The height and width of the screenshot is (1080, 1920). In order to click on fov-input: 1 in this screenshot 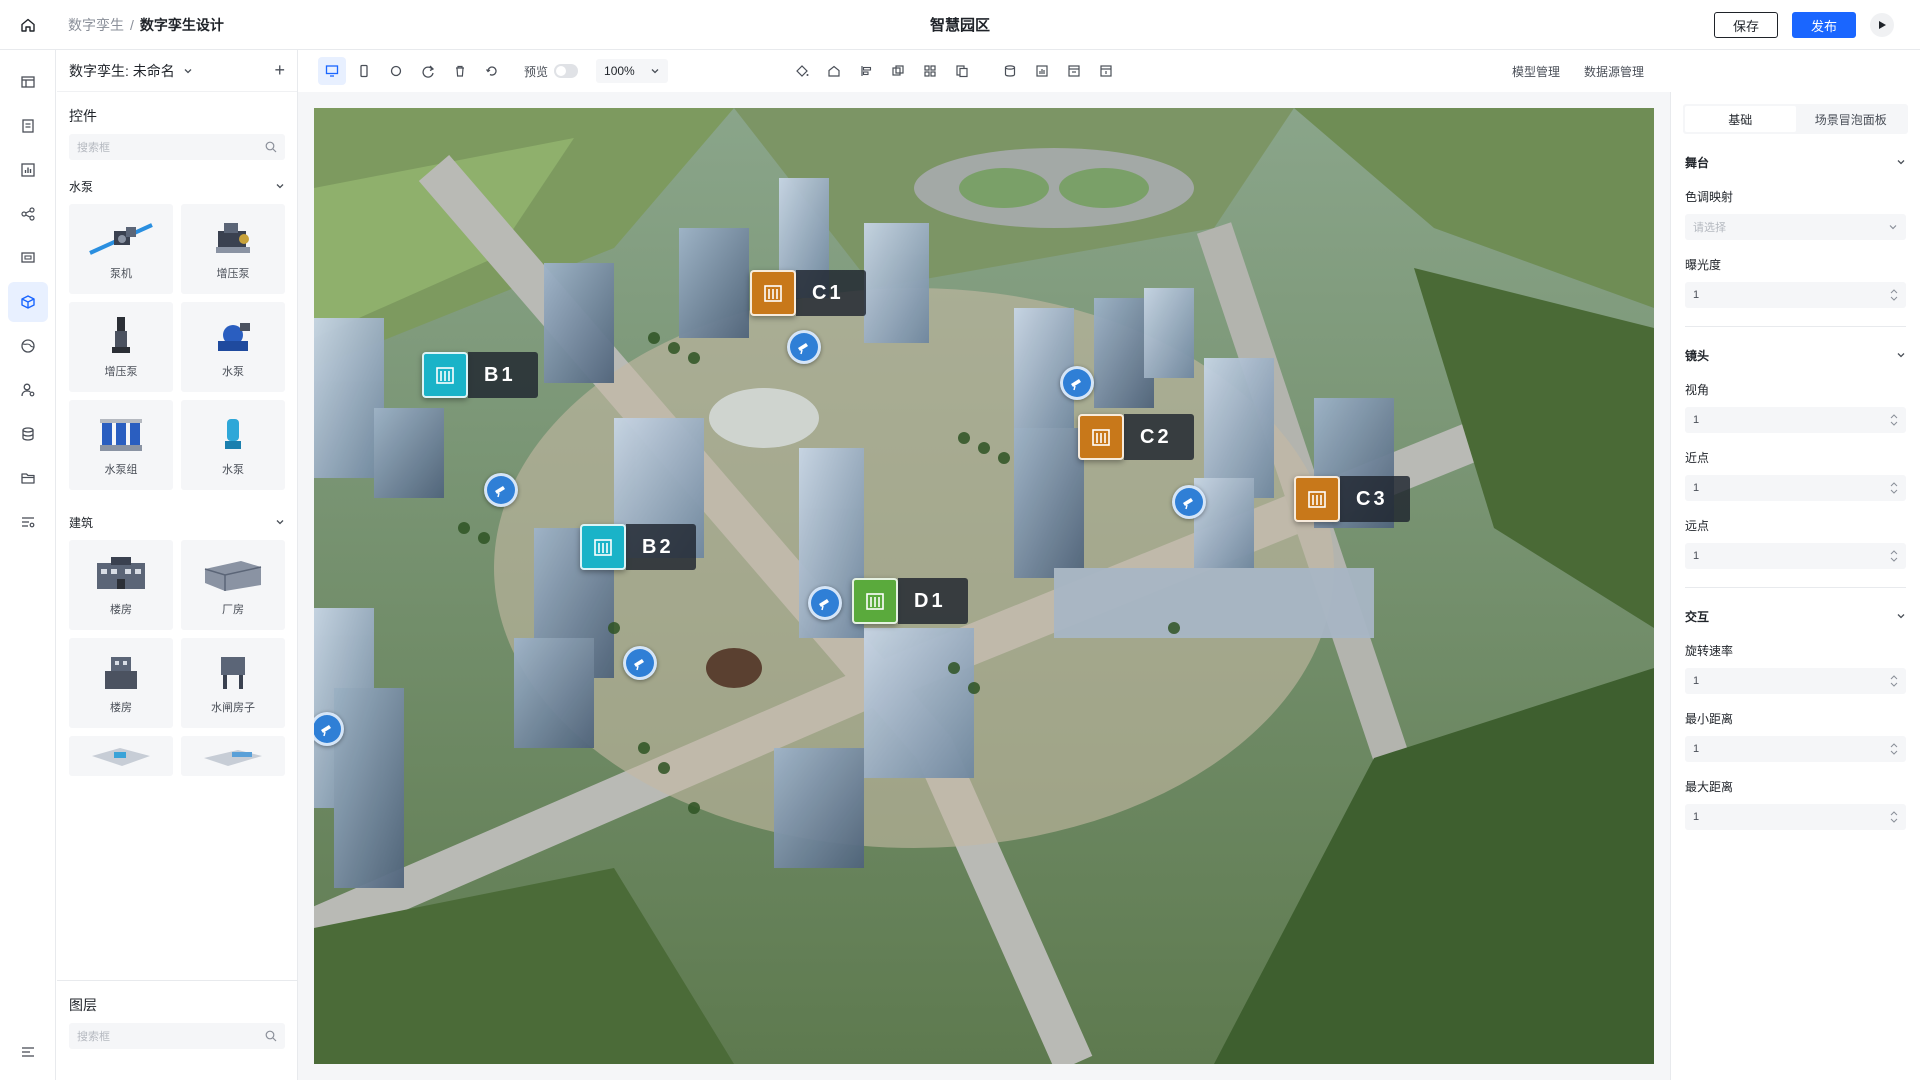, I will do `click(1795, 420)`.